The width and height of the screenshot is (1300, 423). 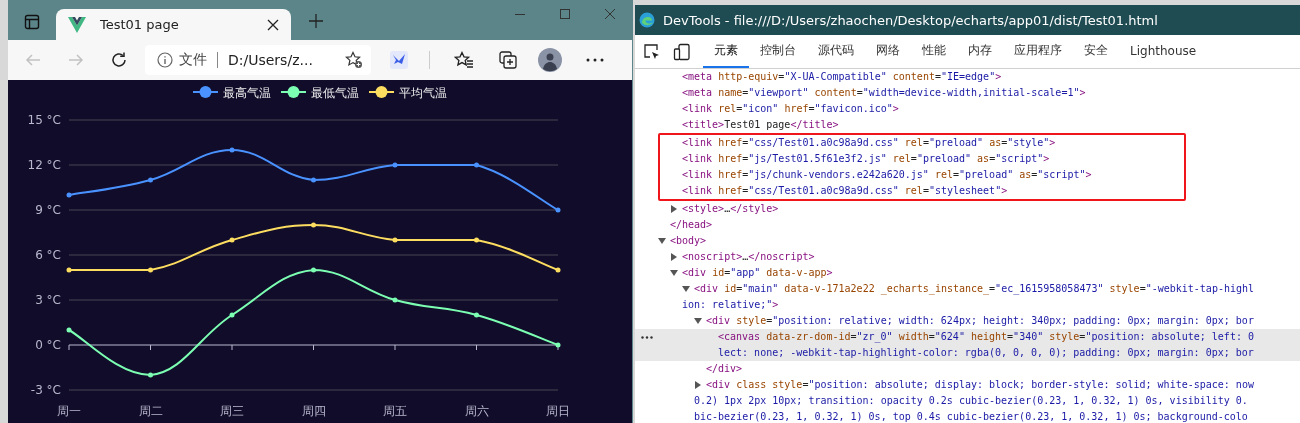 I want to click on code-line: <canvas data-zr-dom-id="zr_0" width="624" height="340" style="position: absolute; left: 0, so click(x=986, y=337).